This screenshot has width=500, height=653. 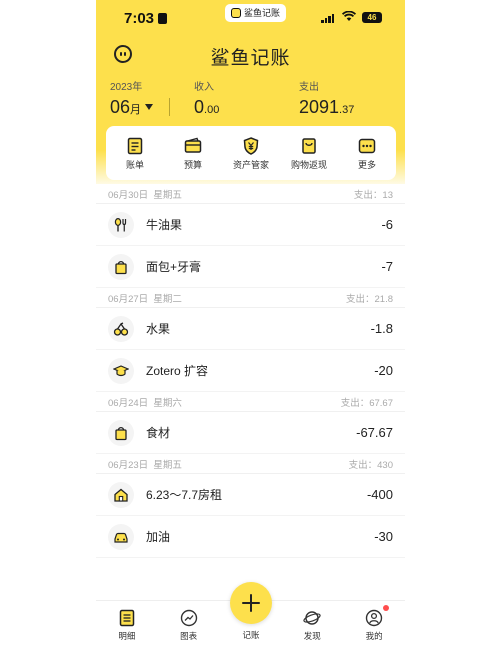 I want to click on house-icon, so click(x=121, y=494).